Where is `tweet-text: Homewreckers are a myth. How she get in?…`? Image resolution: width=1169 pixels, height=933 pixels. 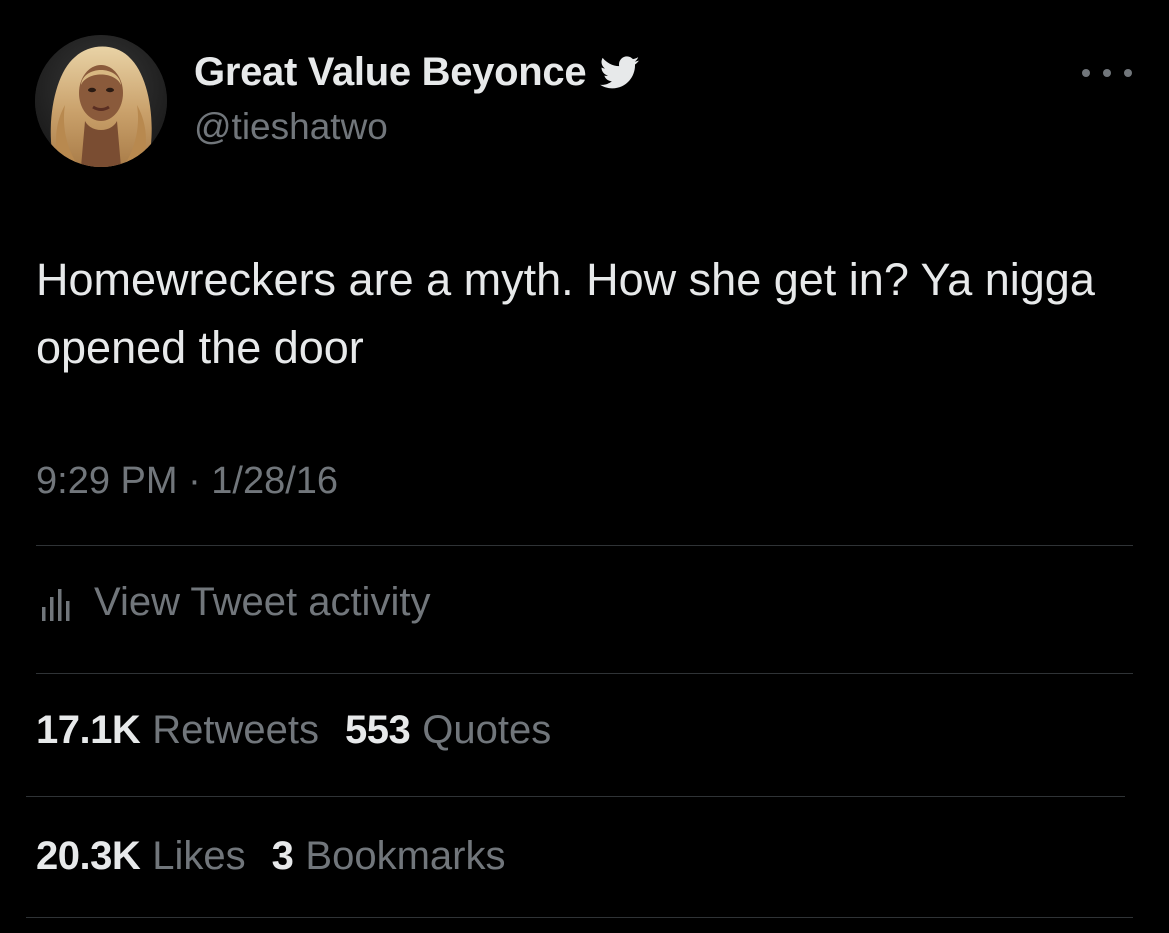
tweet-text: Homewreckers are a myth. How she get in?… is located at coordinates (565, 313).